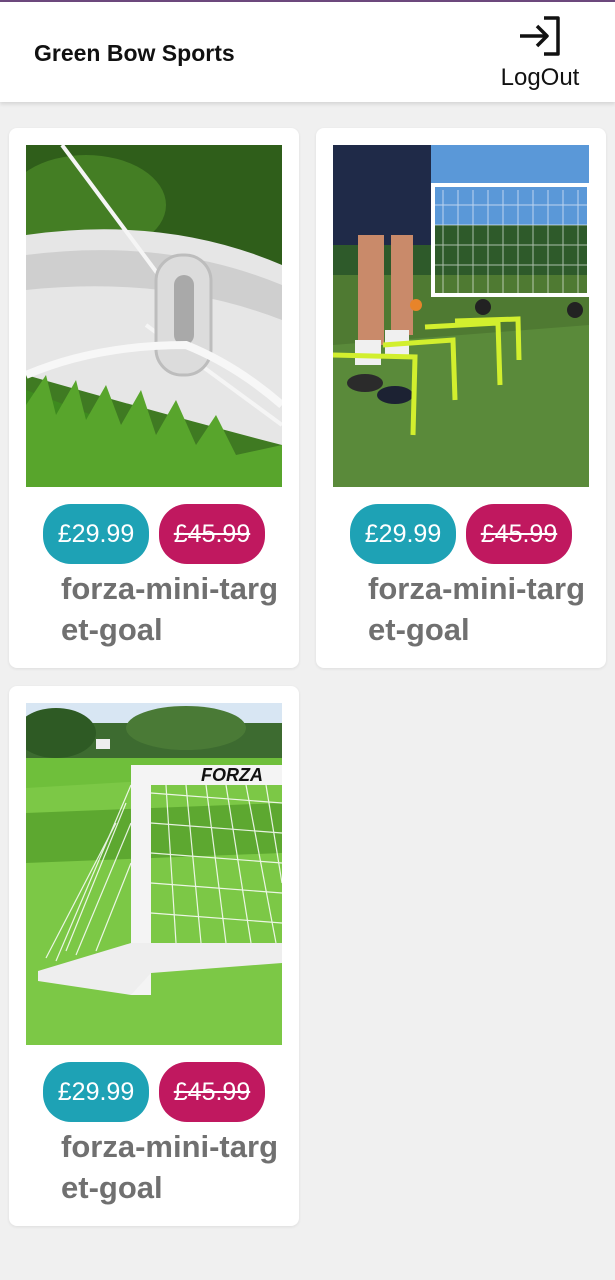  I want to click on logout-label: LogOut, so click(540, 77).